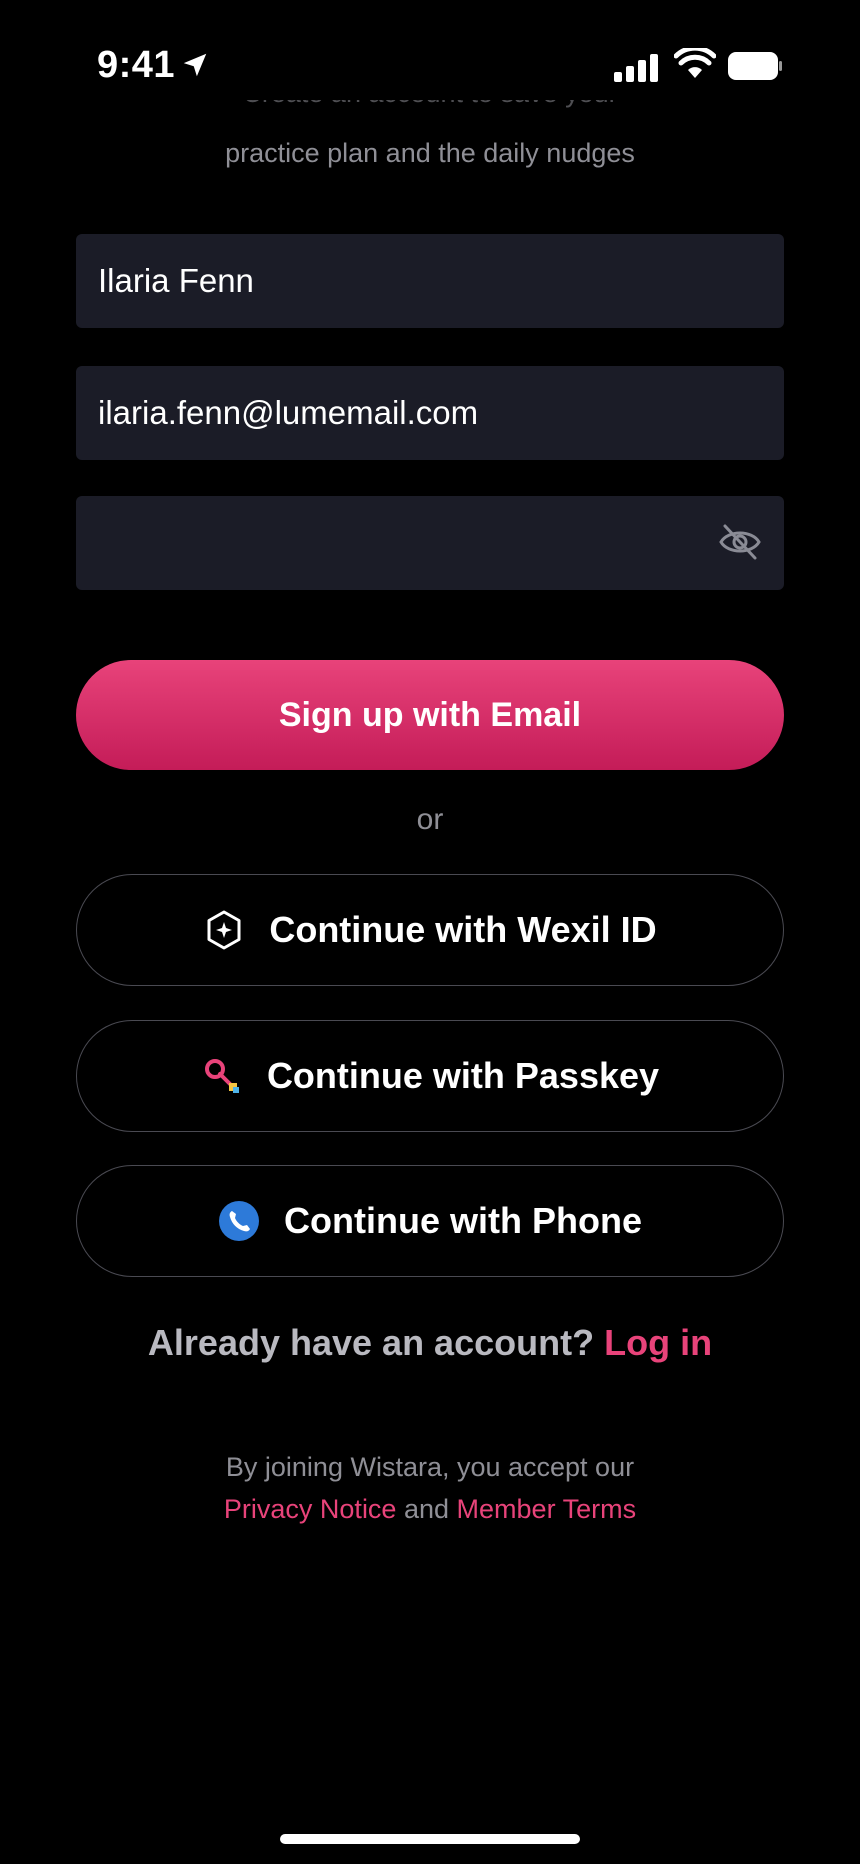 This screenshot has width=860, height=1864. I want to click on login-prompt-row: Already have an account? Log in, so click(430, 1343).